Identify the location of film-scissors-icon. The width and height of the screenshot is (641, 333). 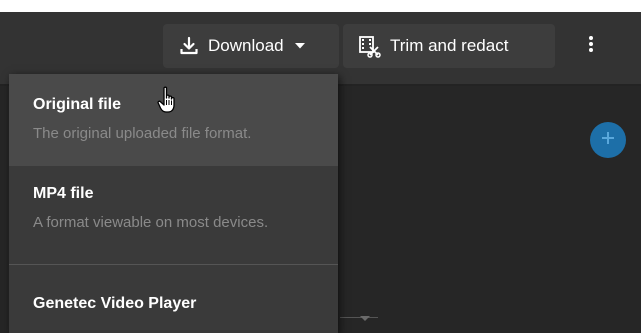
(369, 46).